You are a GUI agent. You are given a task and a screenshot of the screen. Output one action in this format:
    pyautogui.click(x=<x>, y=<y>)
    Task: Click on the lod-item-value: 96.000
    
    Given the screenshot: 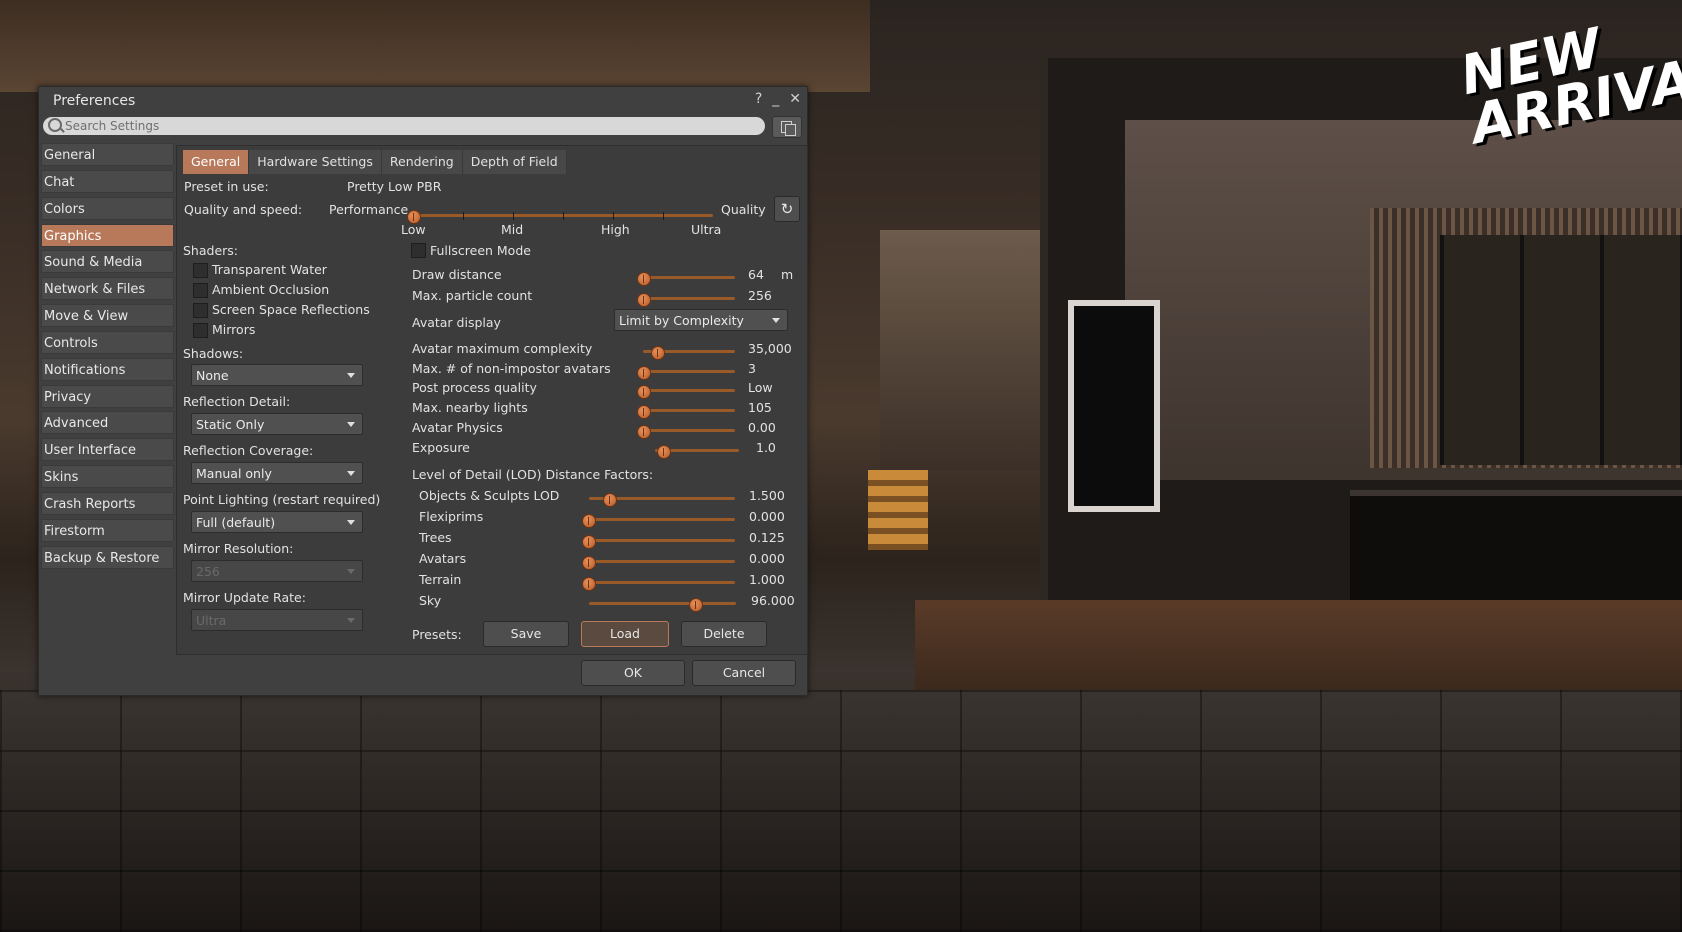 What is the action you would take?
    pyautogui.click(x=773, y=600)
    